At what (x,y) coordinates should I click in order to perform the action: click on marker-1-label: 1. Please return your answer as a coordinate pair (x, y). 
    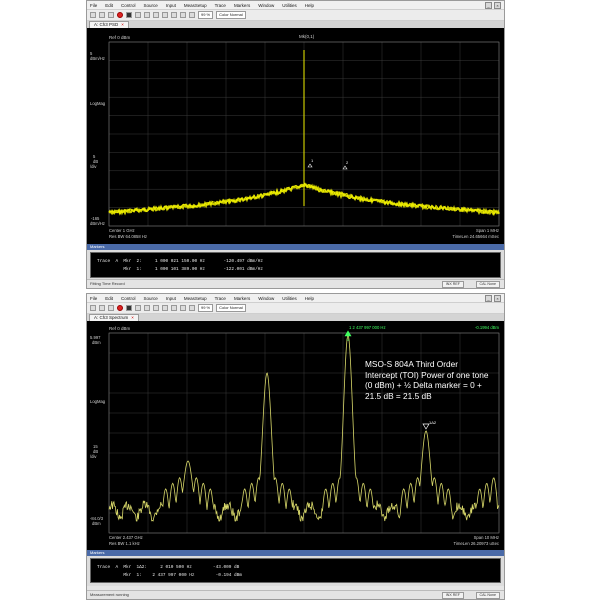
    Looking at the image, I should click on (312, 160).